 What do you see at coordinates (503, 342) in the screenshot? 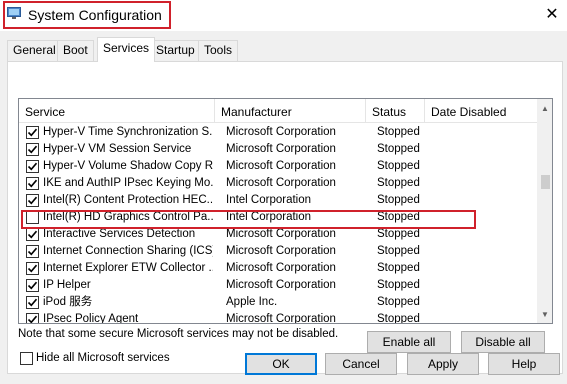
I see `disable-all-button: Disable all` at bounding box center [503, 342].